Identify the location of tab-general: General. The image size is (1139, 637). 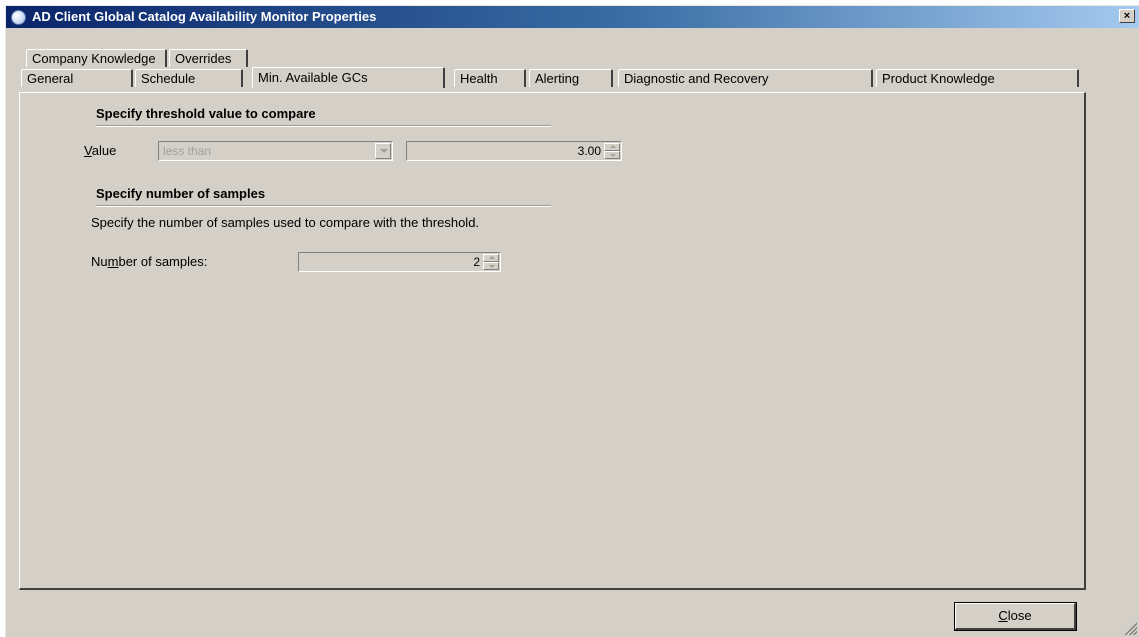
(77, 78).